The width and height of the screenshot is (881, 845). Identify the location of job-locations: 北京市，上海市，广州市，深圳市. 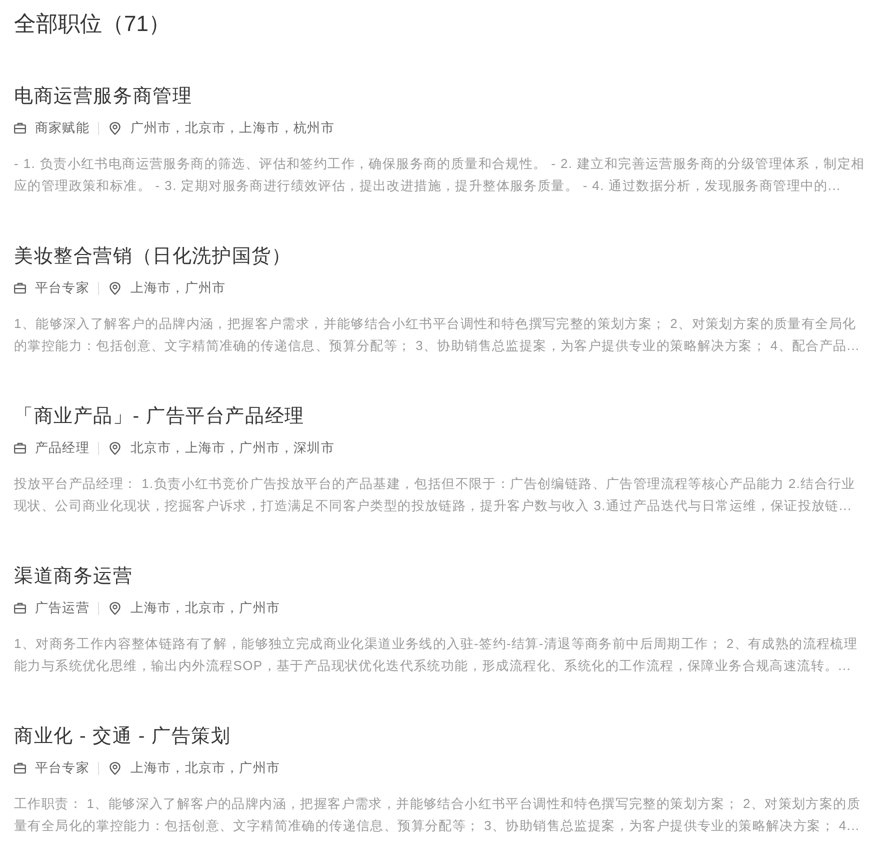
(232, 448).